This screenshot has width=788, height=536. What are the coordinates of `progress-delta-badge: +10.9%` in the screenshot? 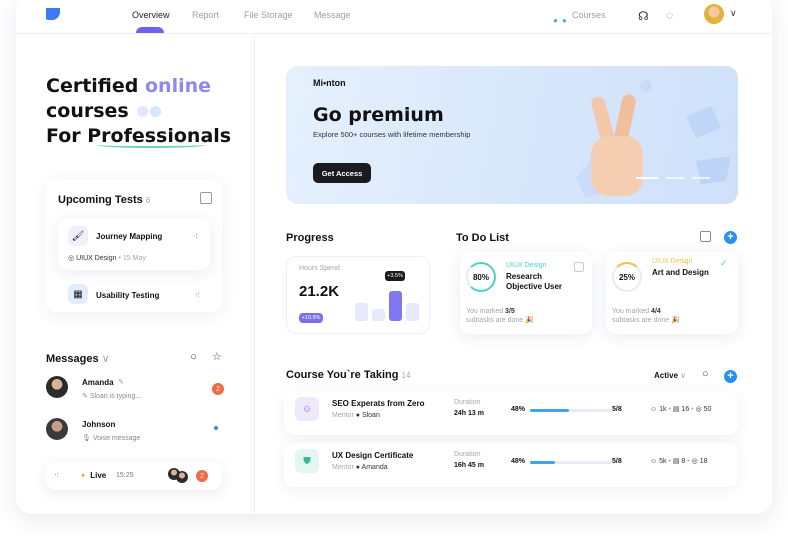 It's located at (311, 318).